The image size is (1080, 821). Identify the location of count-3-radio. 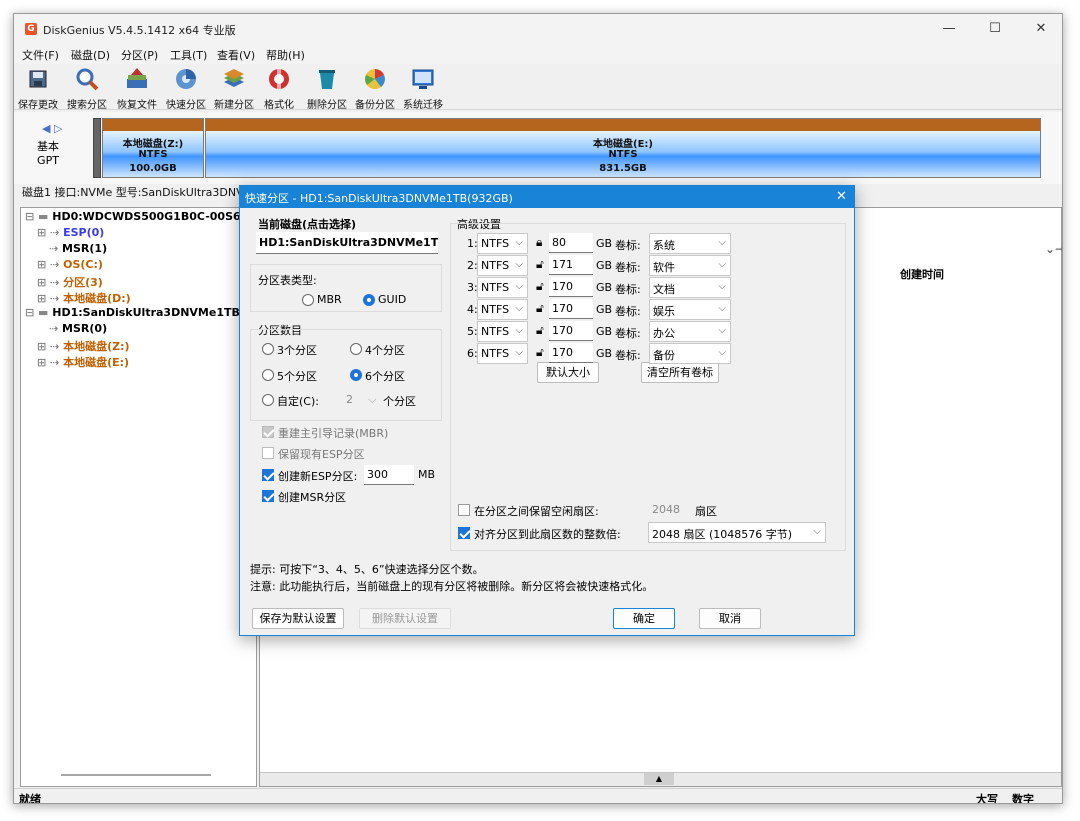
(268, 349).